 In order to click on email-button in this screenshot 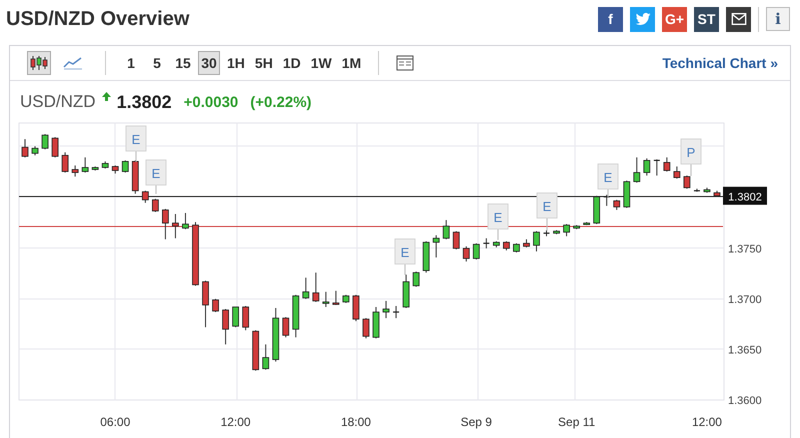, I will do `click(738, 19)`.